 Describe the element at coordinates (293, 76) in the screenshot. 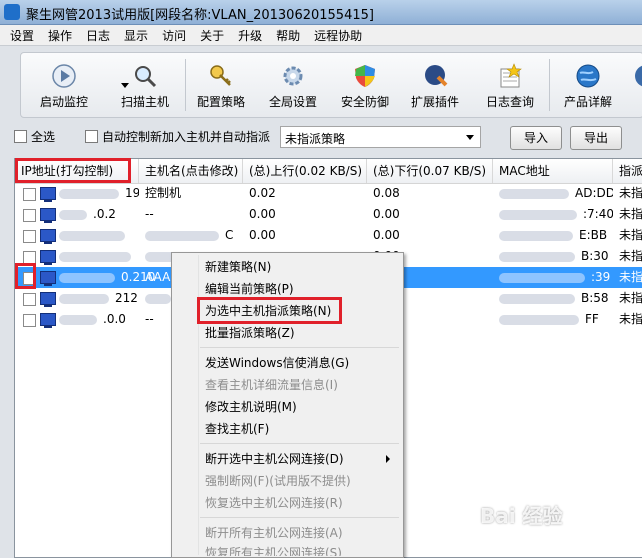

I see `gear-icon` at that location.